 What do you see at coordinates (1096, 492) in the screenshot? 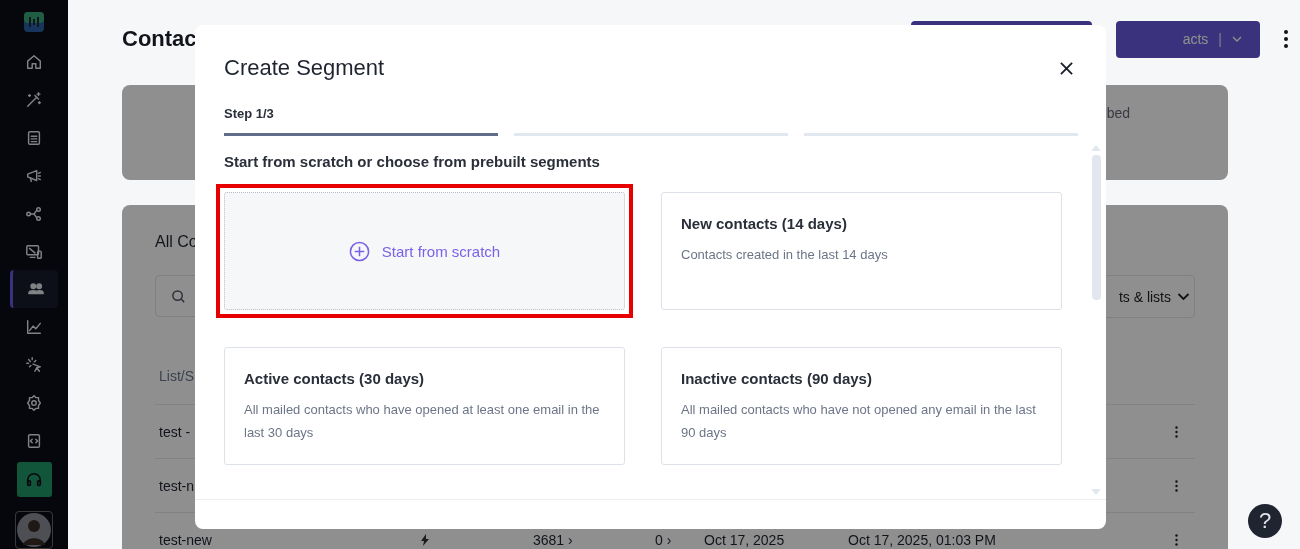
I see `scroll-down-icon` at bounding box center [1096, 492].